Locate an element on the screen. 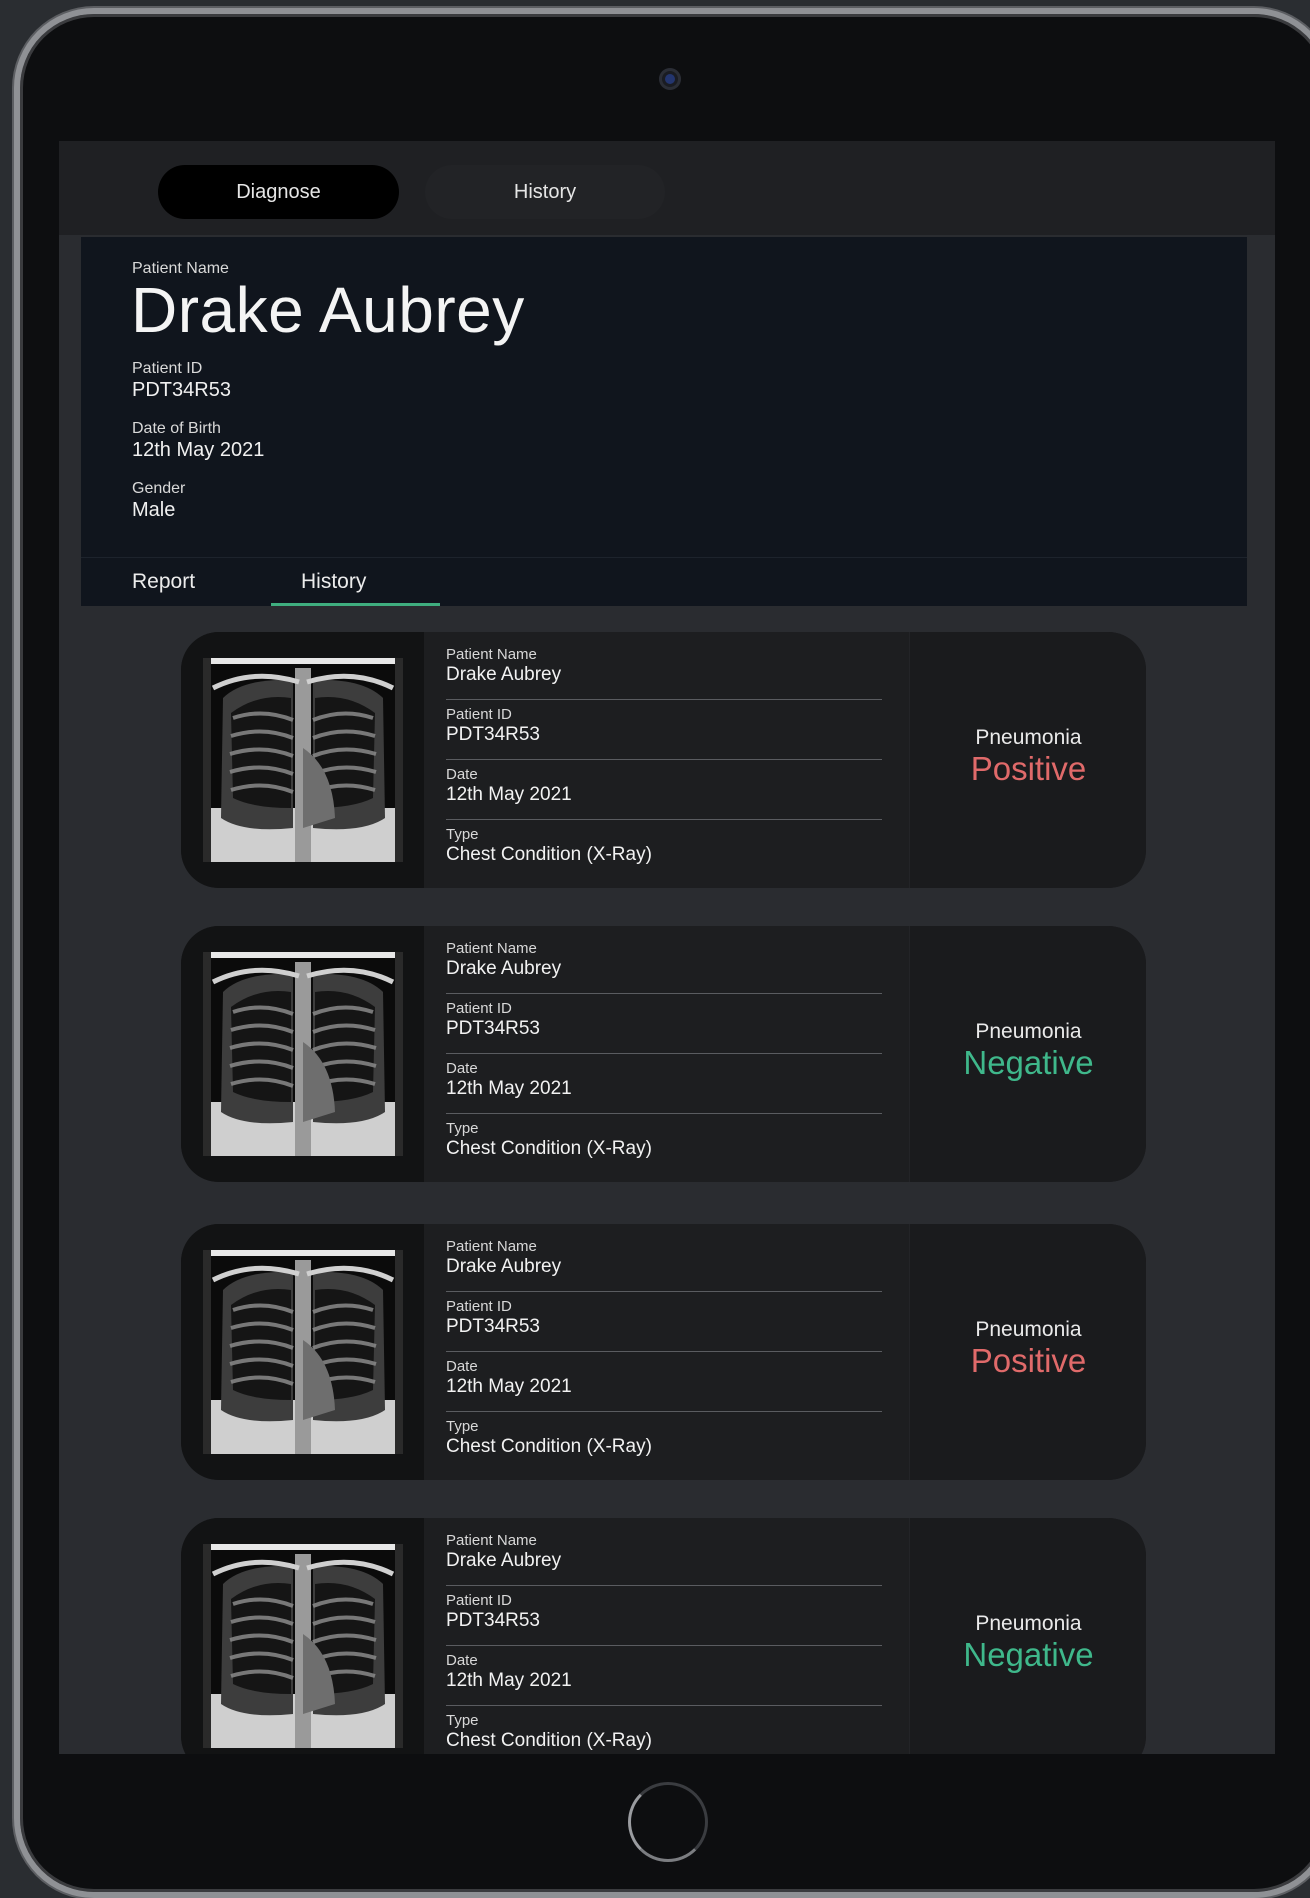 The height and width of the screenshot is (1898, 1310). diagnose-tab: Diagnose is located at coordinates (278, 192).